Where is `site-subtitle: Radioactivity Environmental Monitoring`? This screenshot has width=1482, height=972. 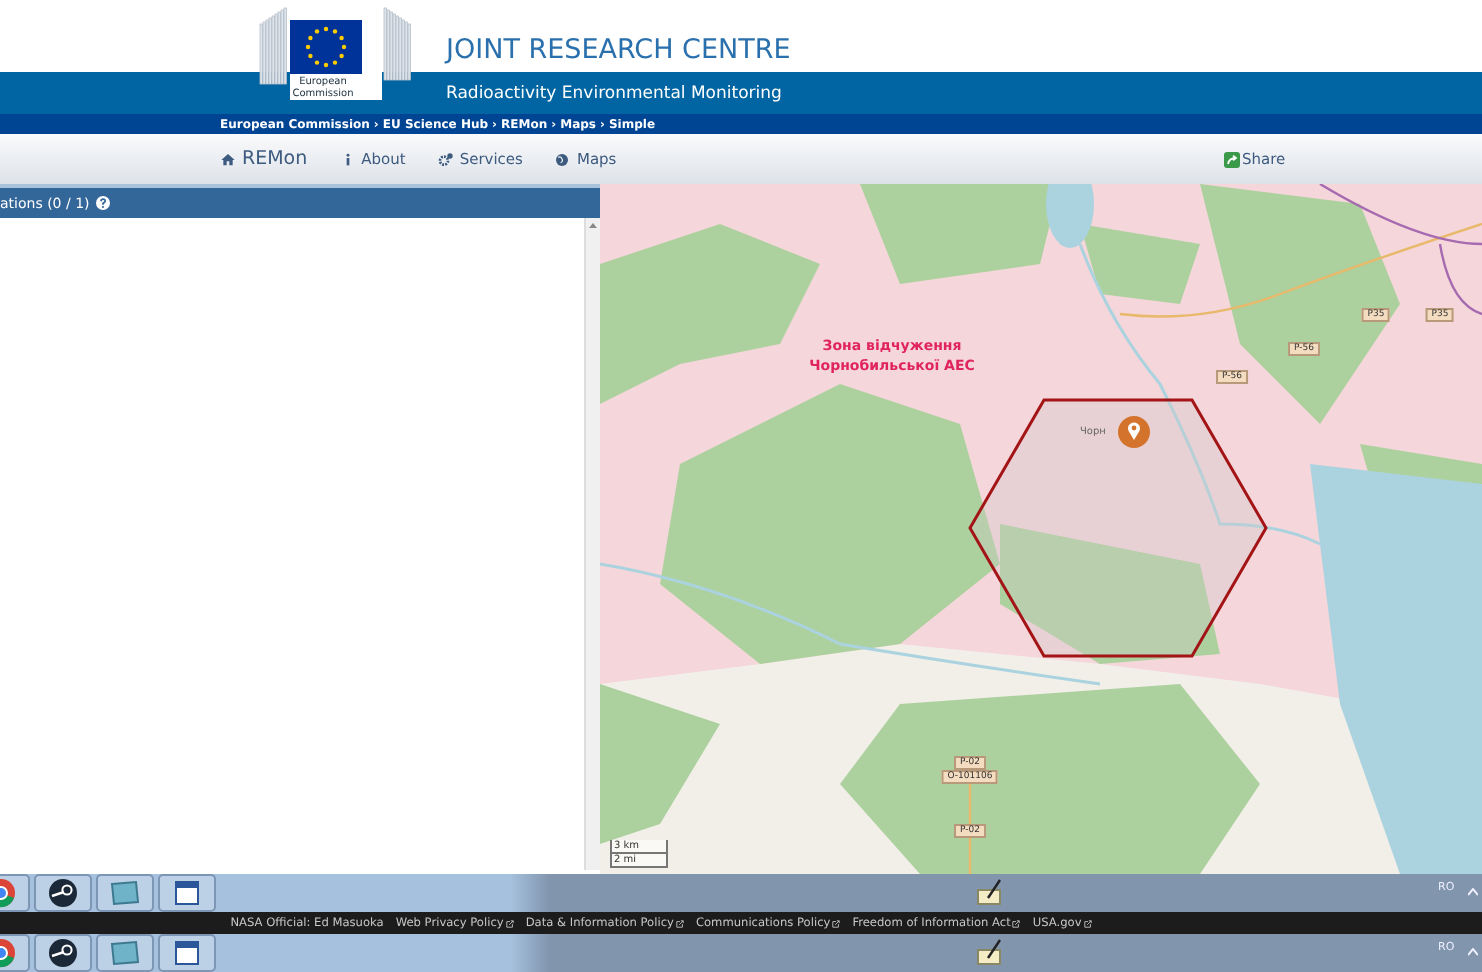
site-subtitle: Radioactivity Environmental Monitoring is located at coordinates (614, 93).